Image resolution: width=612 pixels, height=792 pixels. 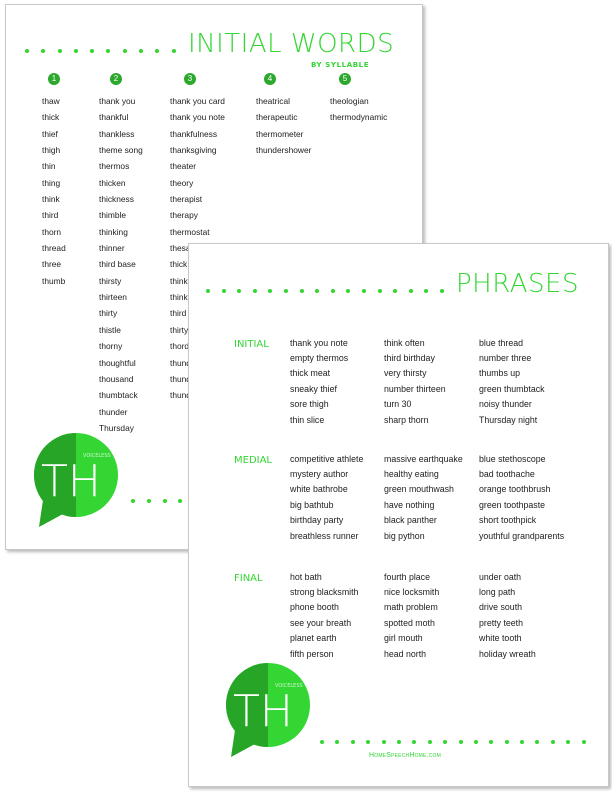 I want to click on phrase-item: strong blacksmith, so click(x=324, y=592).